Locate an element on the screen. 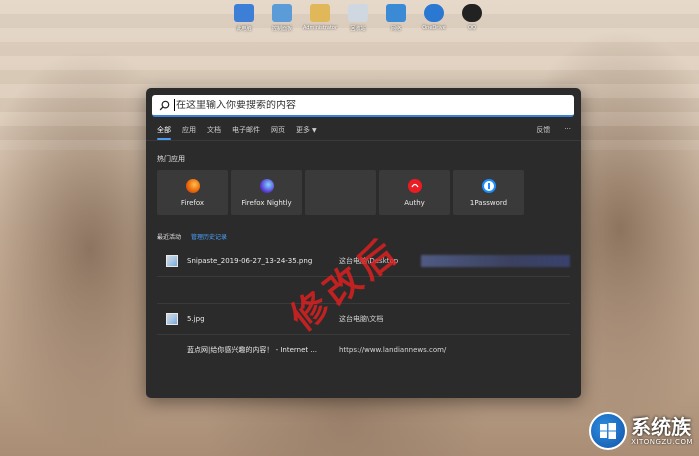 Image resolution: width=699 pixels, height=456 pixels. search-input is located at coordinates (366, 105).